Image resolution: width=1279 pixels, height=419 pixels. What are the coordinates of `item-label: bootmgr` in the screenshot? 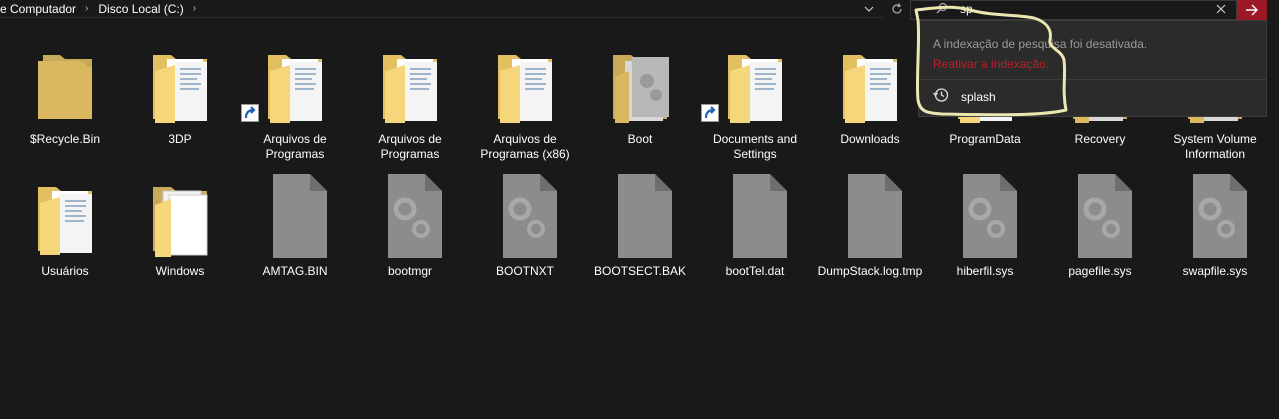 It's located at (410, 271).